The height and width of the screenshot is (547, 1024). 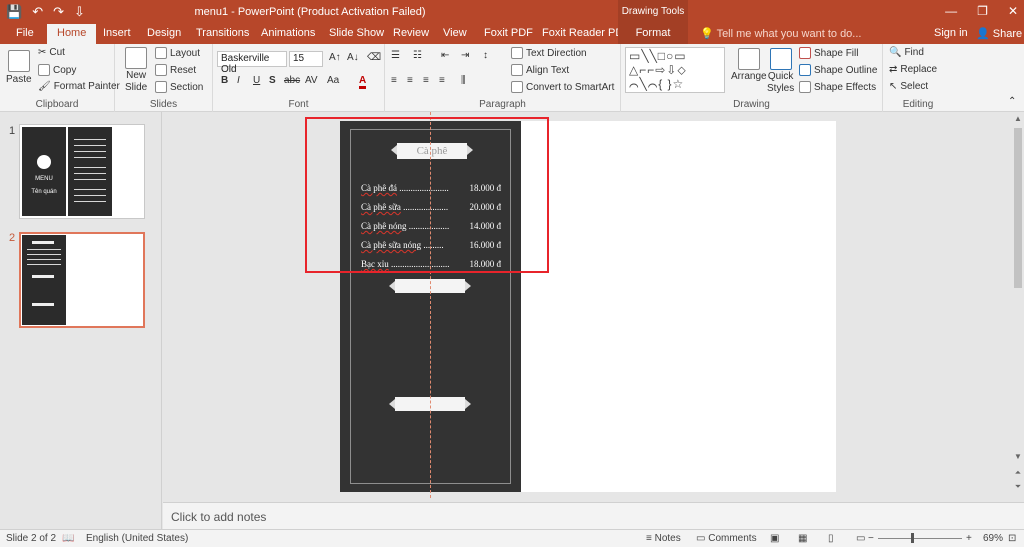 What do you see at coordinates (593, 515) in the screenshot?
I see `notes-pane: Click to add notes` at bounding box center [593, 515].